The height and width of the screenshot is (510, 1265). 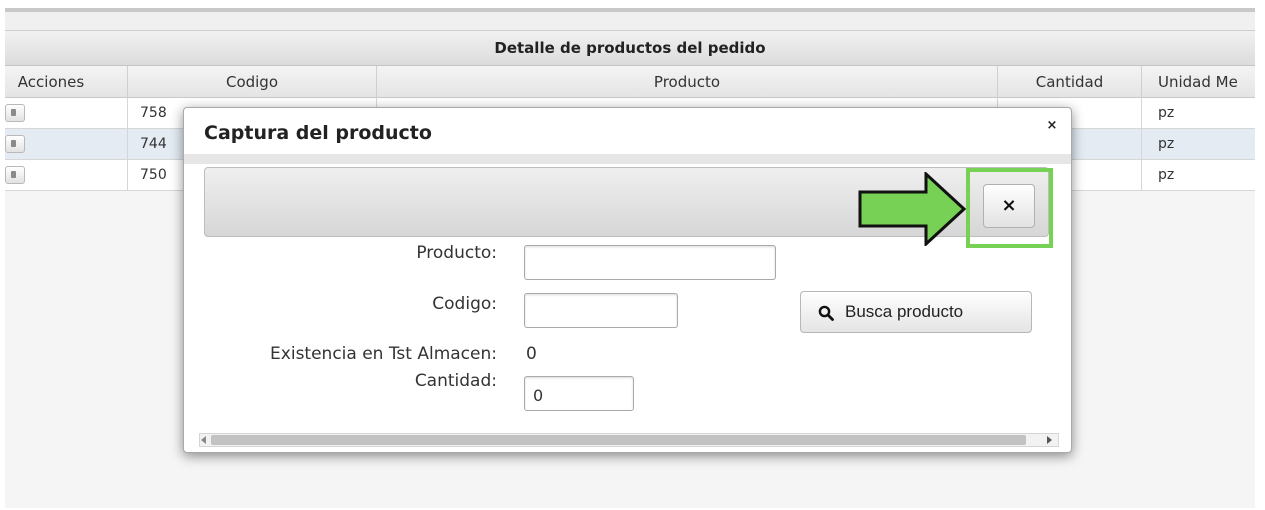 I want to click on column-header-codigo: Codigo, so click(x=252, y=82).